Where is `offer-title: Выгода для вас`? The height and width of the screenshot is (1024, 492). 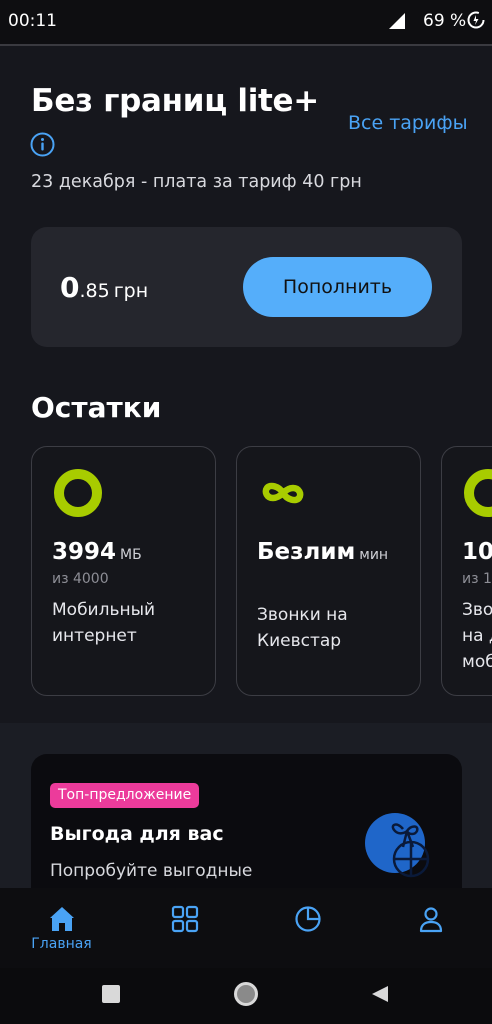 offer-title: Выгода для вас is located at coordinates (137, 834).